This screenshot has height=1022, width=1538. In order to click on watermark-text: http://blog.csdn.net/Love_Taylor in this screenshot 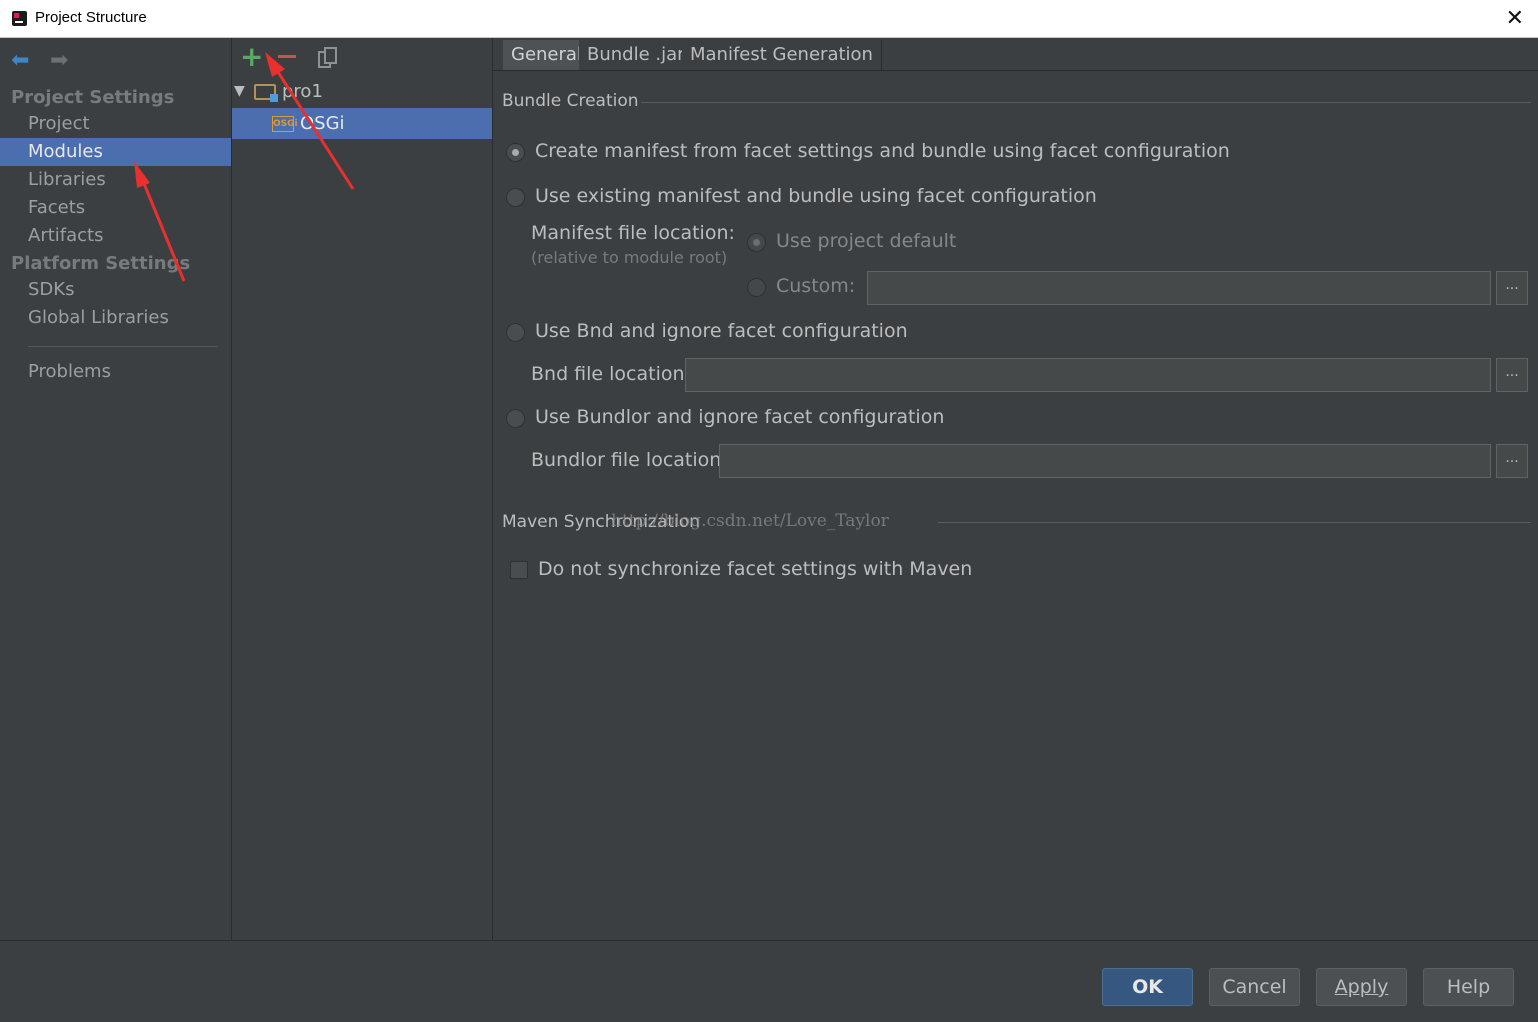, I will do `click(750, 521)`.